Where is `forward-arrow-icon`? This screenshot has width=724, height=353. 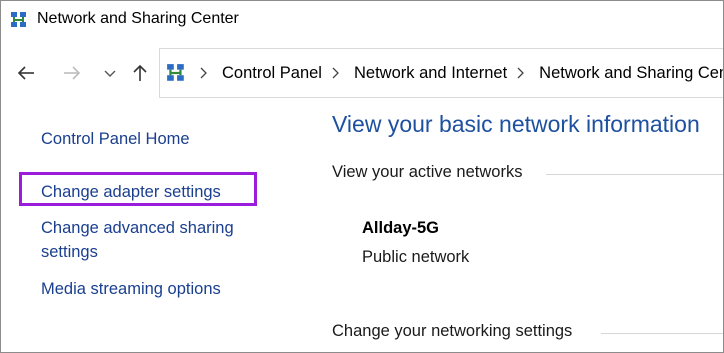
forward-arrow-icon is located at coordinates (72, 73).